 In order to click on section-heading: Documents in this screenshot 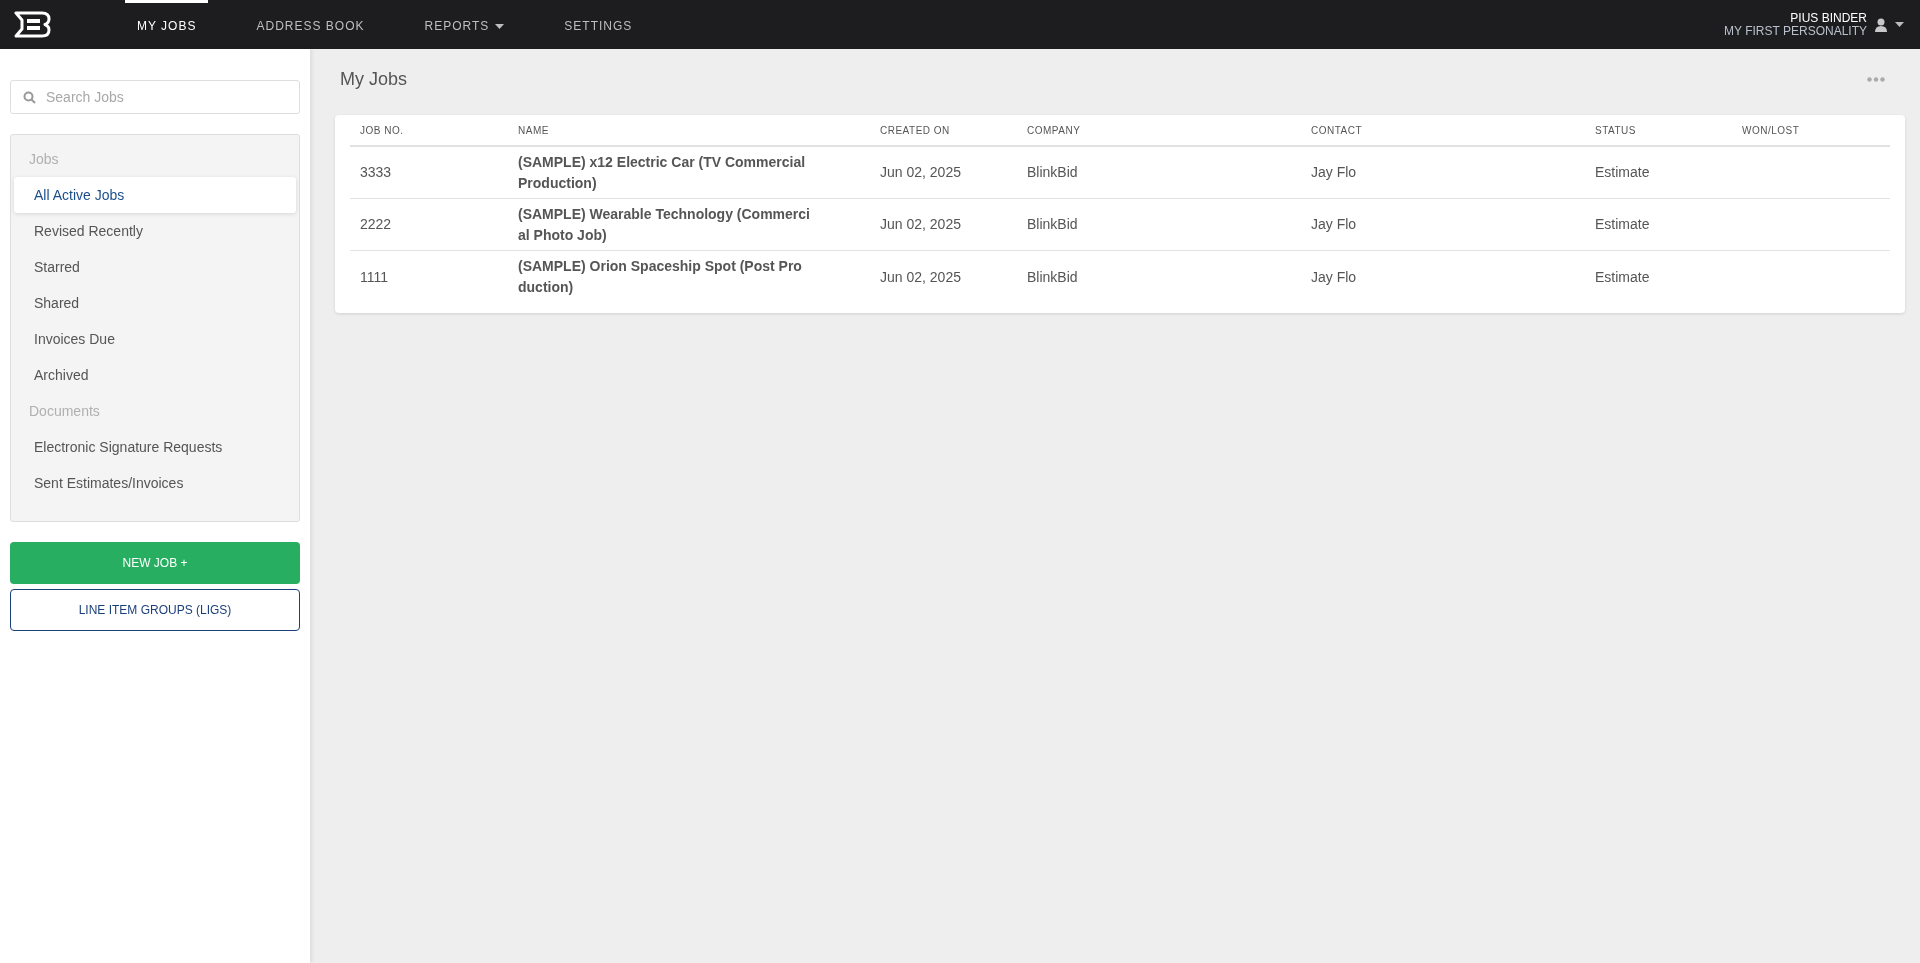, I will do `click(64, 411)`.